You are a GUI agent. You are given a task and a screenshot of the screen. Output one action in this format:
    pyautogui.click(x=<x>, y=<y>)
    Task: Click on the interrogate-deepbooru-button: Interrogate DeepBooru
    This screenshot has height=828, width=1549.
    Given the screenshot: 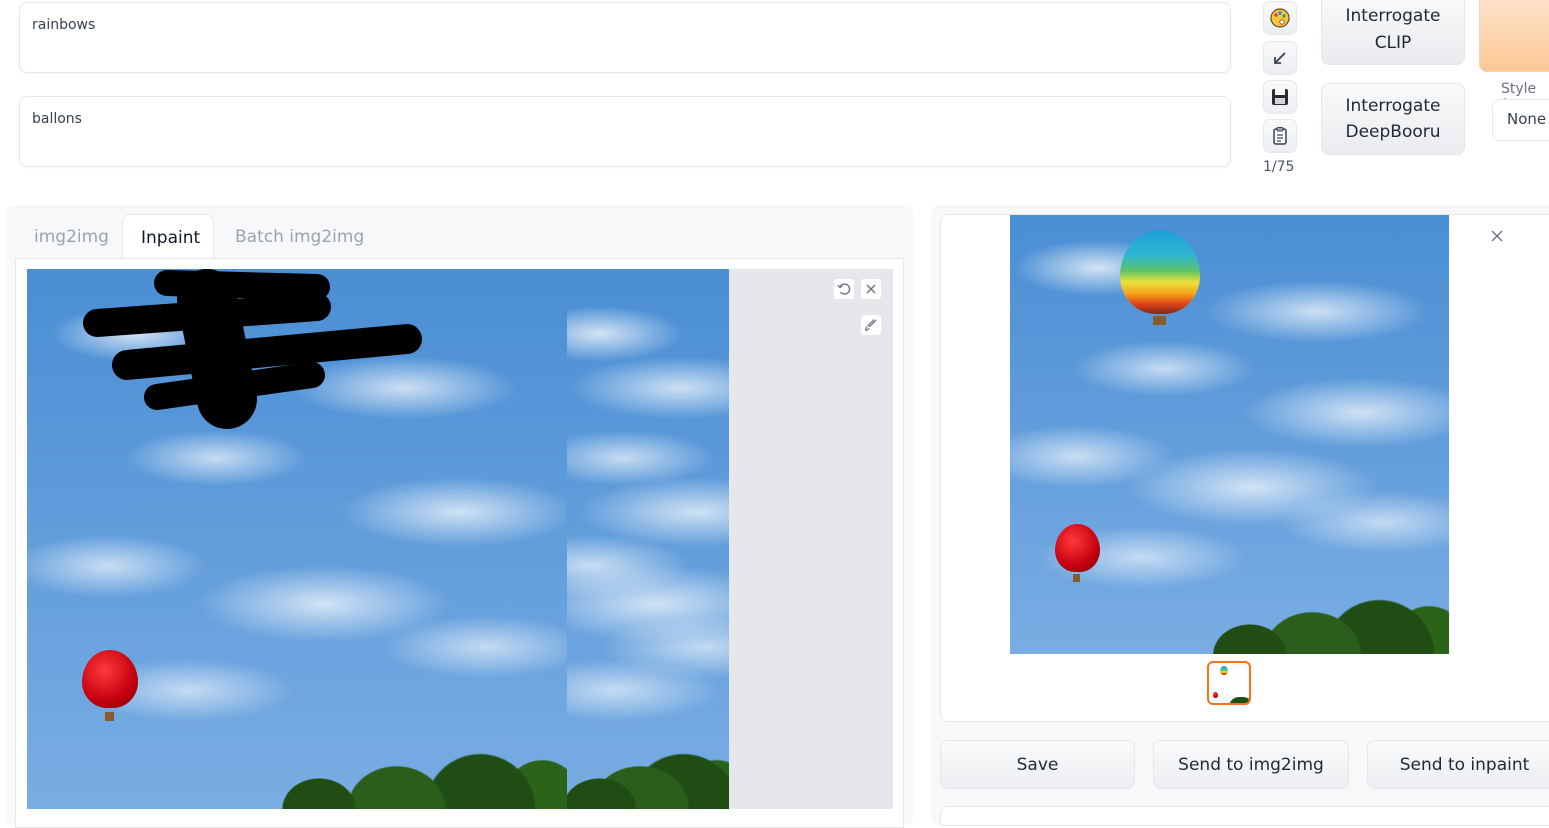 What is the action you would take?
    pyautogui.click(x=1393, y=119)
    